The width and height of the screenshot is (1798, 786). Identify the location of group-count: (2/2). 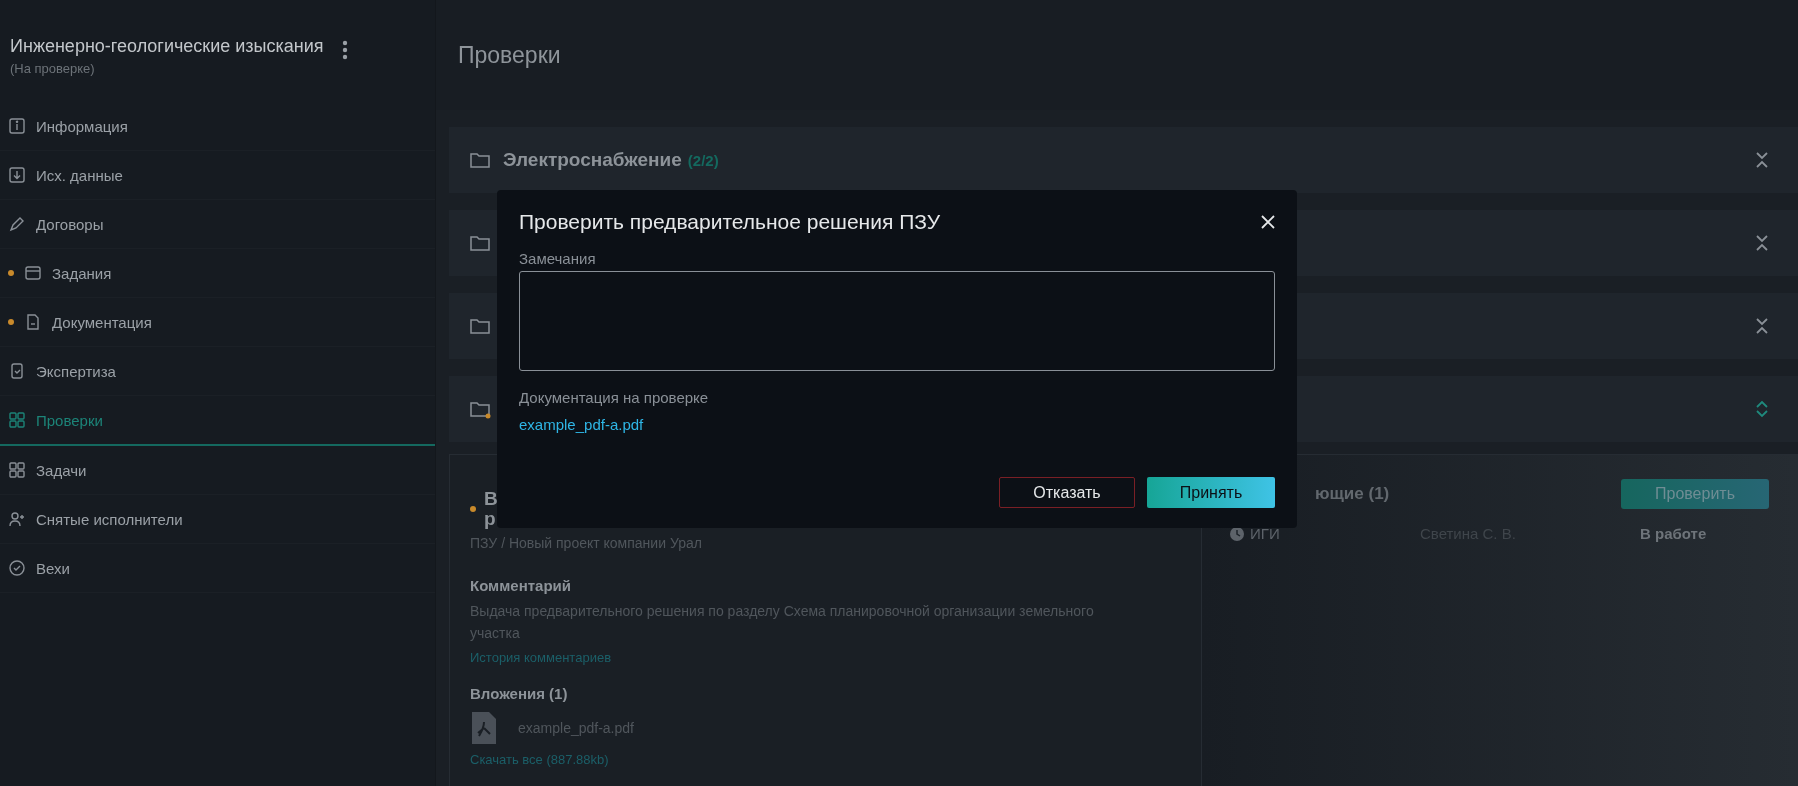
(703, 160).